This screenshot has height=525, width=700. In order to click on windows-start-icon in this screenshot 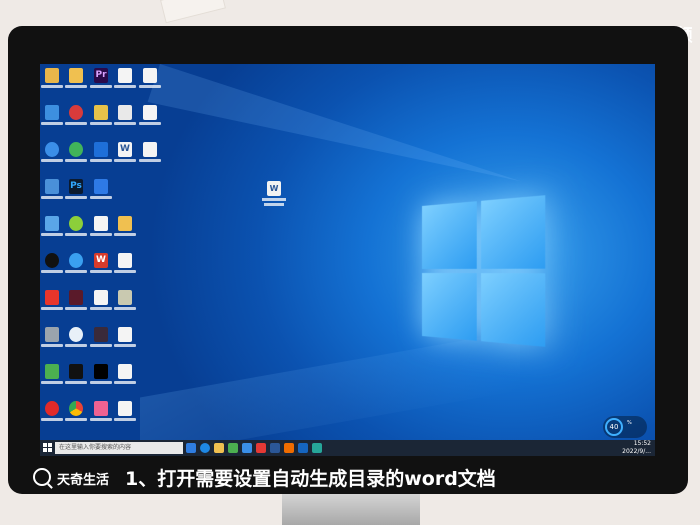, I will do `click(47, 447)`.